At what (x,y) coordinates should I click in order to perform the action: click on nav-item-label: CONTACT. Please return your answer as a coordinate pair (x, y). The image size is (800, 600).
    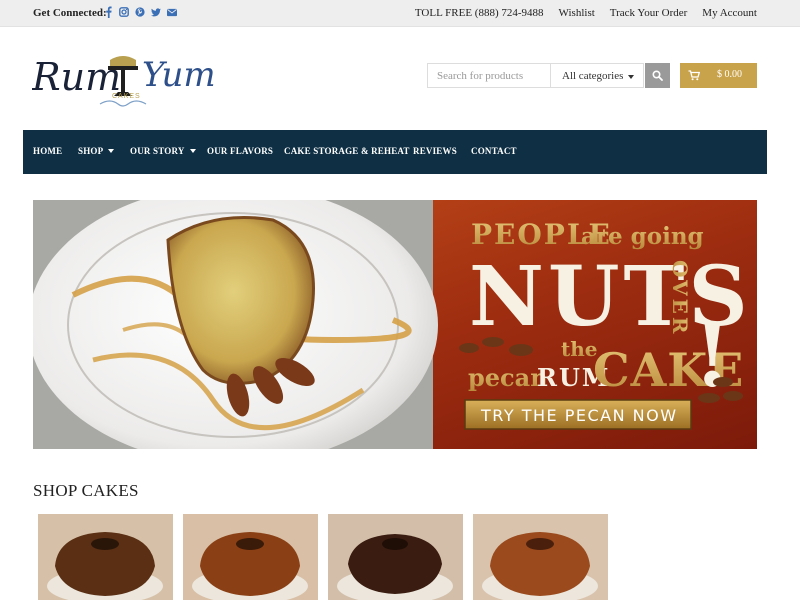
    Looking at the image, I should click on (494, 151).